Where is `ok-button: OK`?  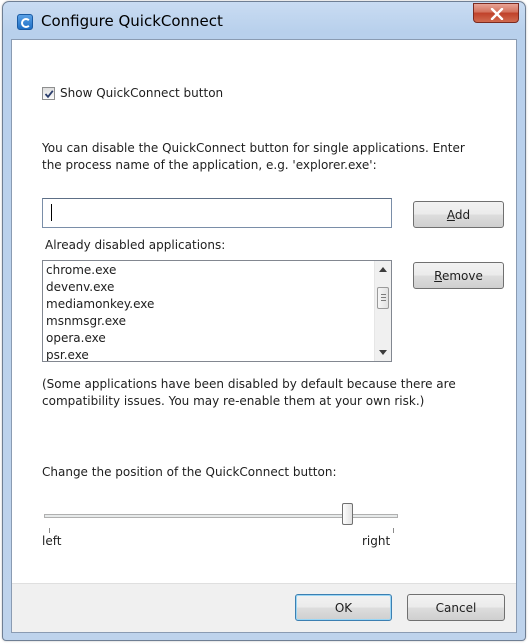 ok-button: OK is located at coordinates (343, 607).